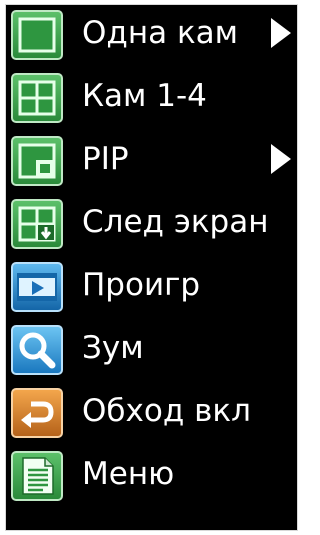  Describe the element at coordinates (37, 413) in the screenshot. I see `return-arrow-icon` at that location.